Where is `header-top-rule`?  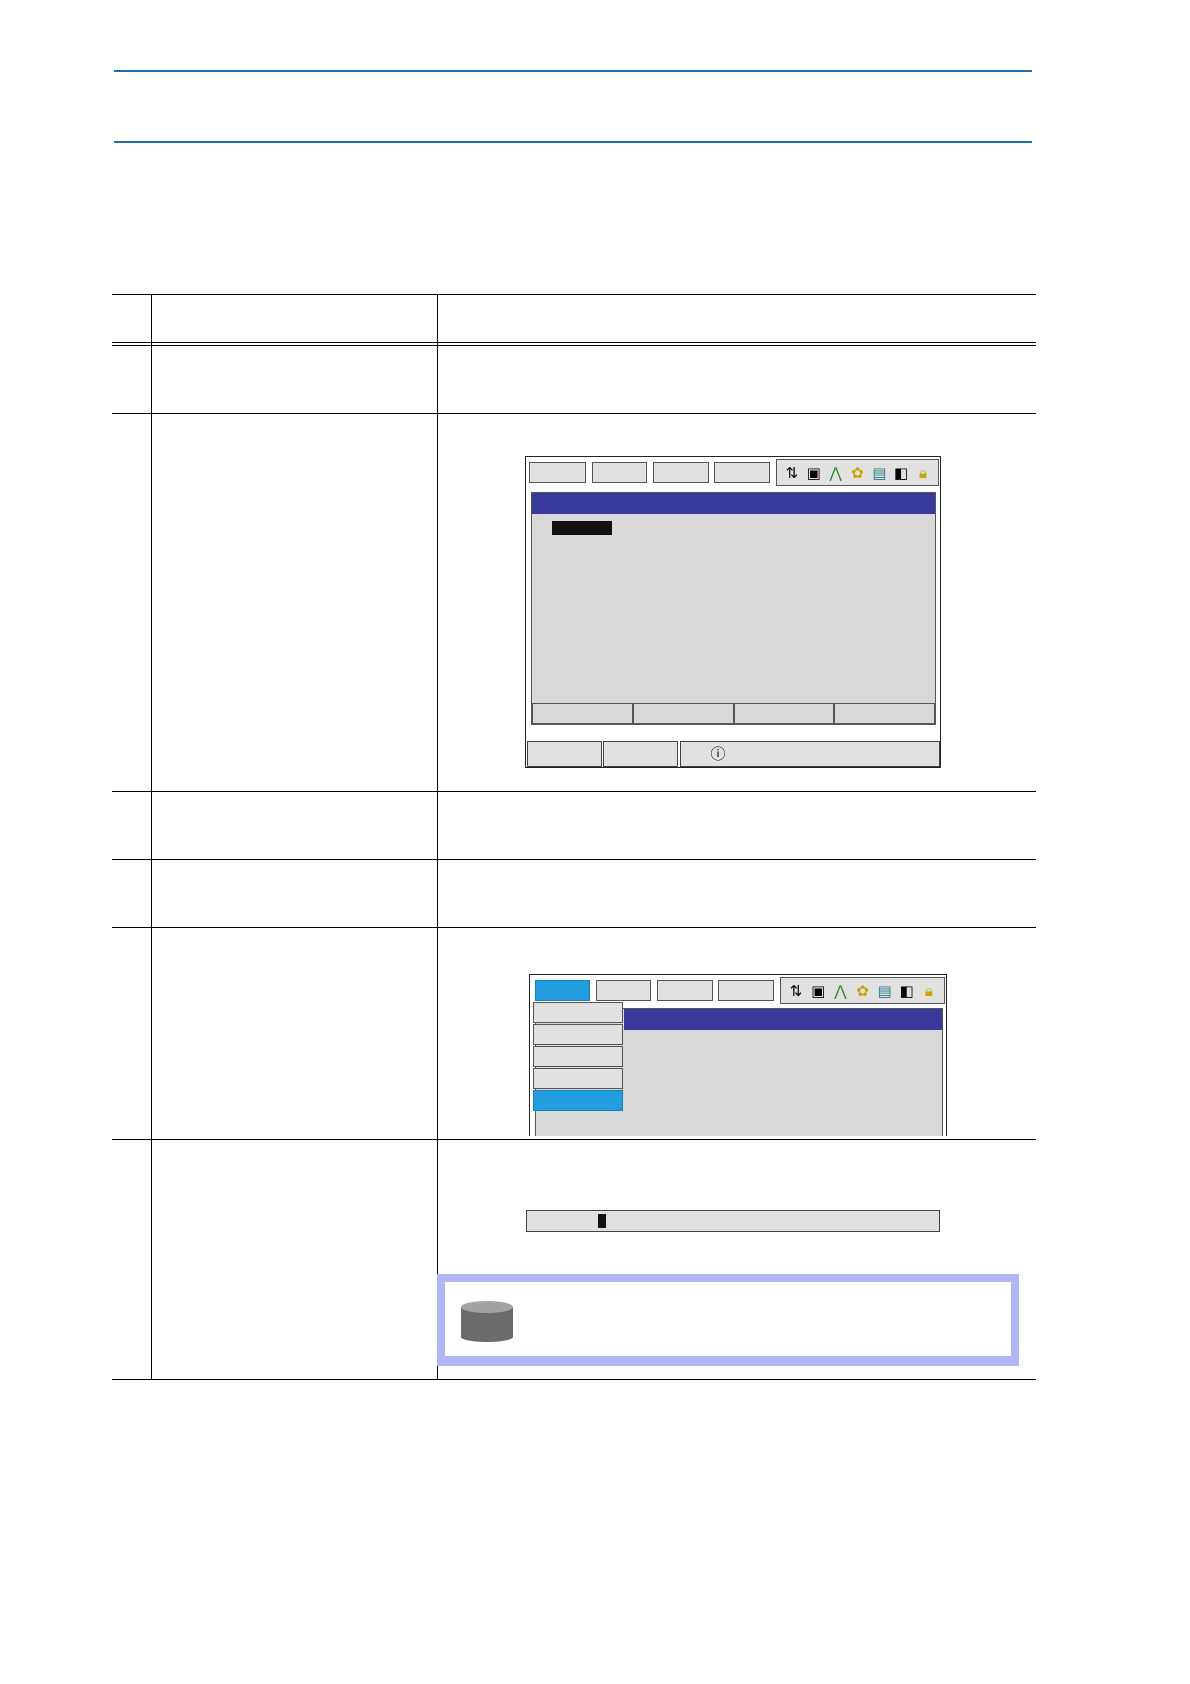
header-top-rule is located at coordinates (573, 71).